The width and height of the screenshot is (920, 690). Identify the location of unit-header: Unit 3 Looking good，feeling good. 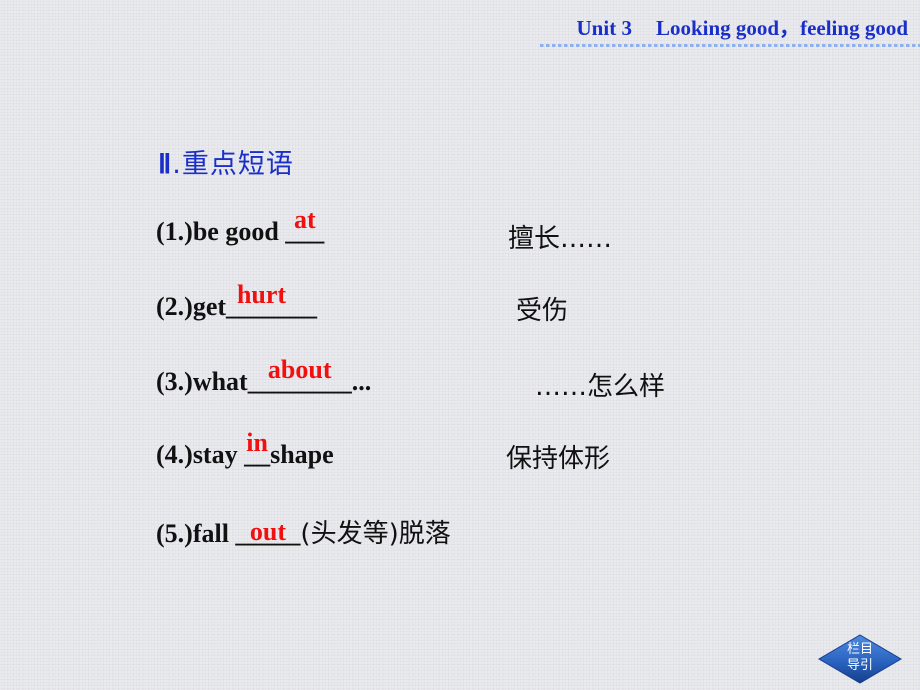
(742, 27).